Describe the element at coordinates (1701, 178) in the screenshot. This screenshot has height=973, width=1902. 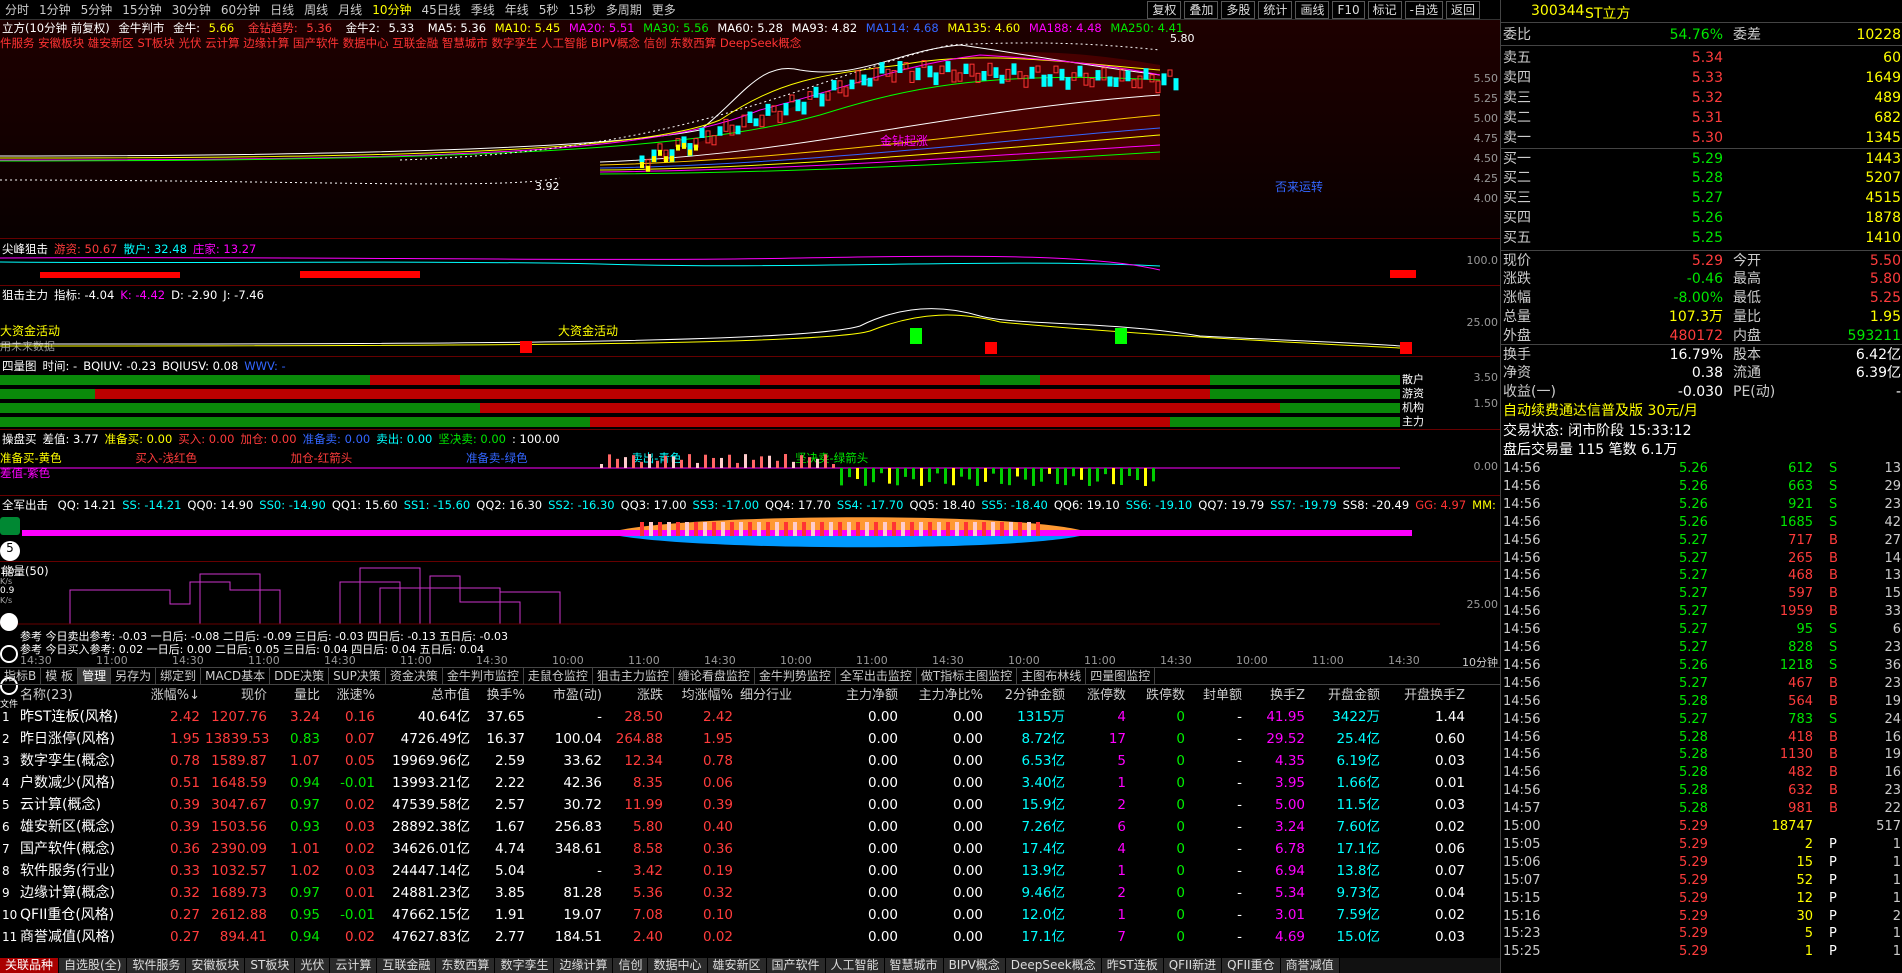
I see `bid-row: 买二 5.28 5207` at that location.